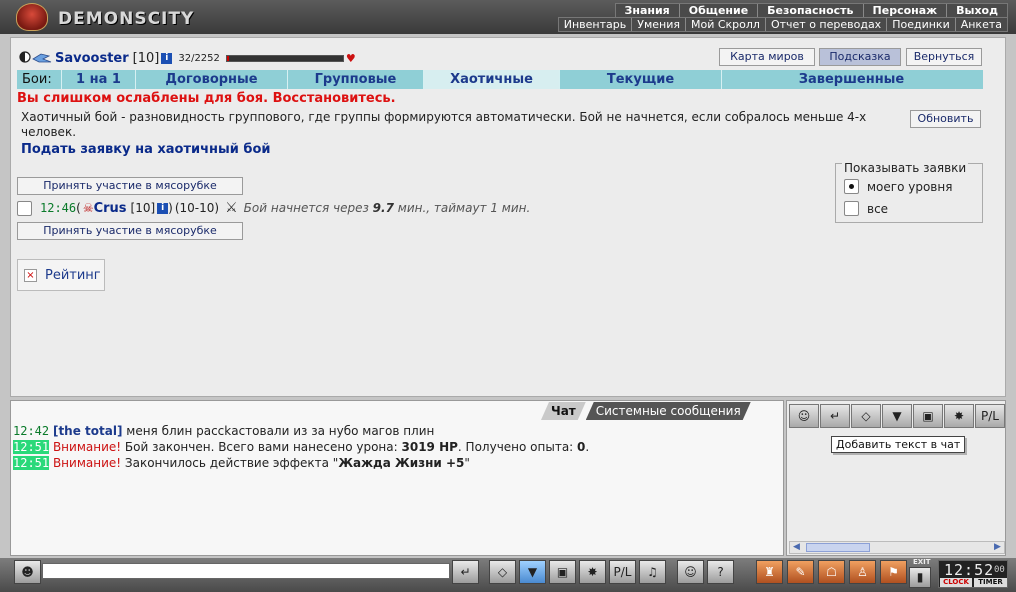 The height and width of the screenshot is (592, 1016). Describe the element at coordinates (211, 79) in the screenshot. I see `tab-agreed: Договорные` at that location.